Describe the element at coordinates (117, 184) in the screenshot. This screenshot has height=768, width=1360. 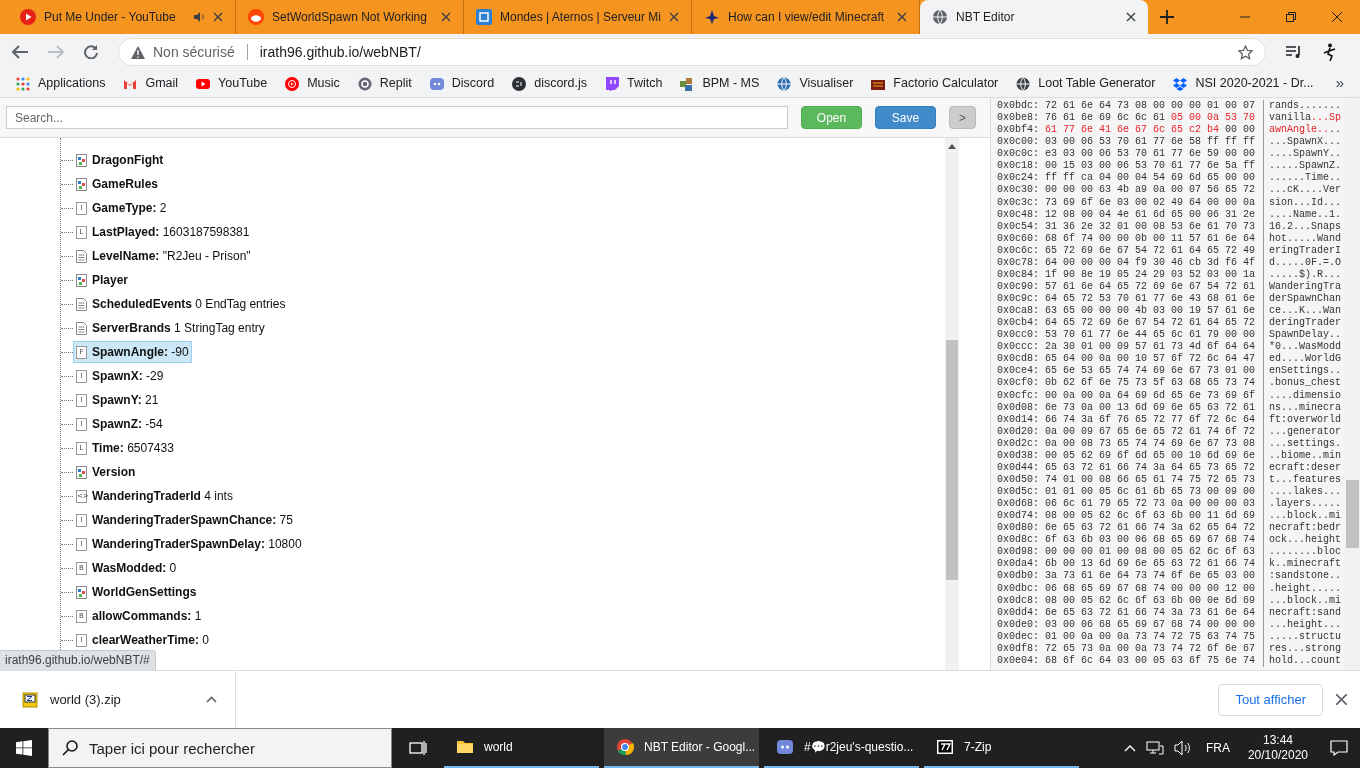
I see `tree-node: GameRules` at that location.